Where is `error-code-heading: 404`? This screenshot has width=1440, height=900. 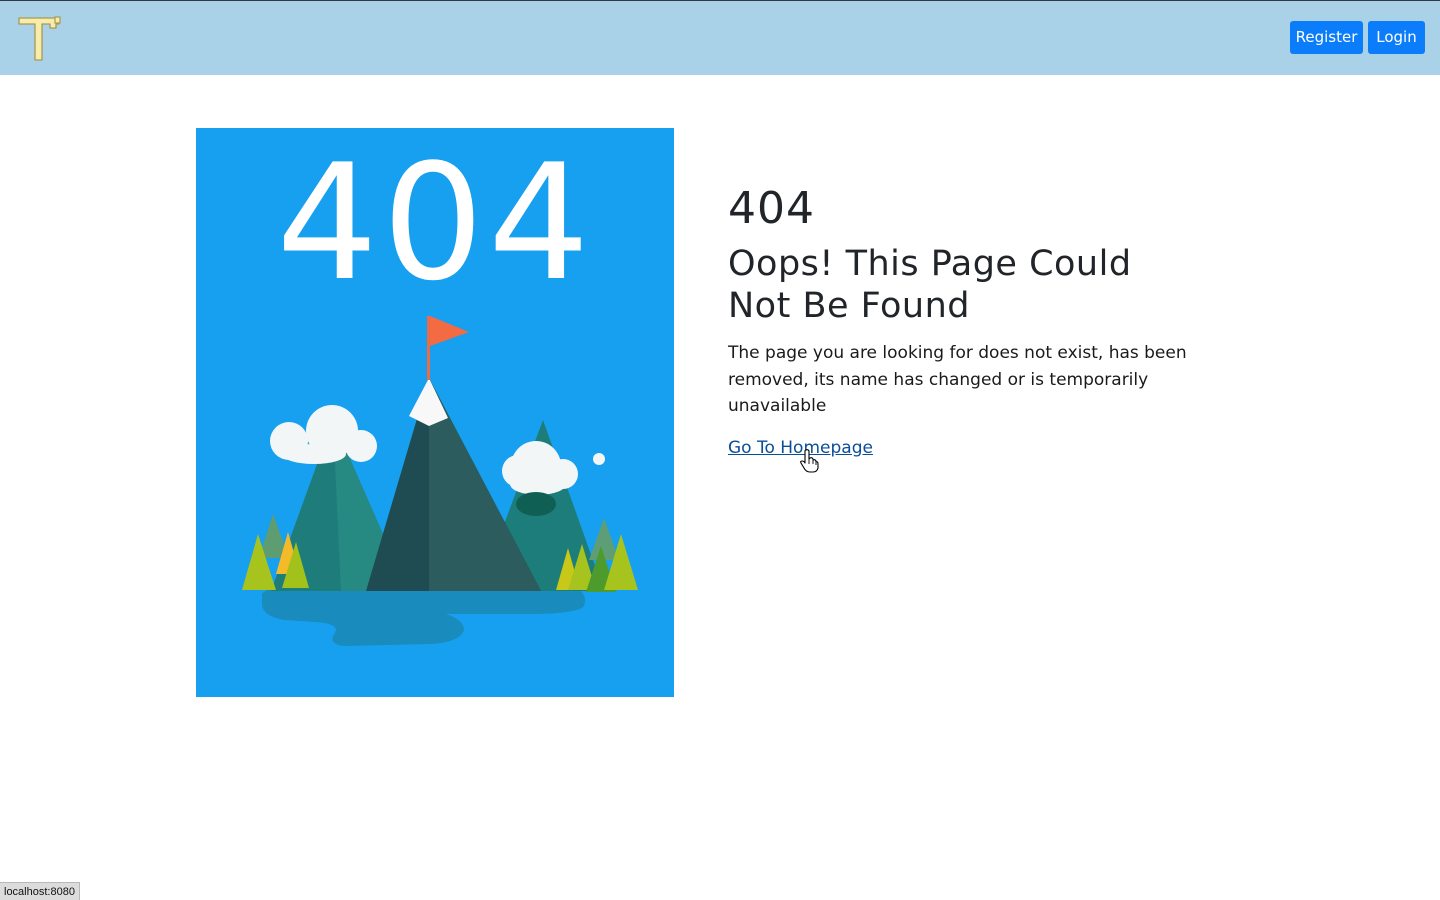 error-code-heading: 404 is located at coordinates (771, 208).